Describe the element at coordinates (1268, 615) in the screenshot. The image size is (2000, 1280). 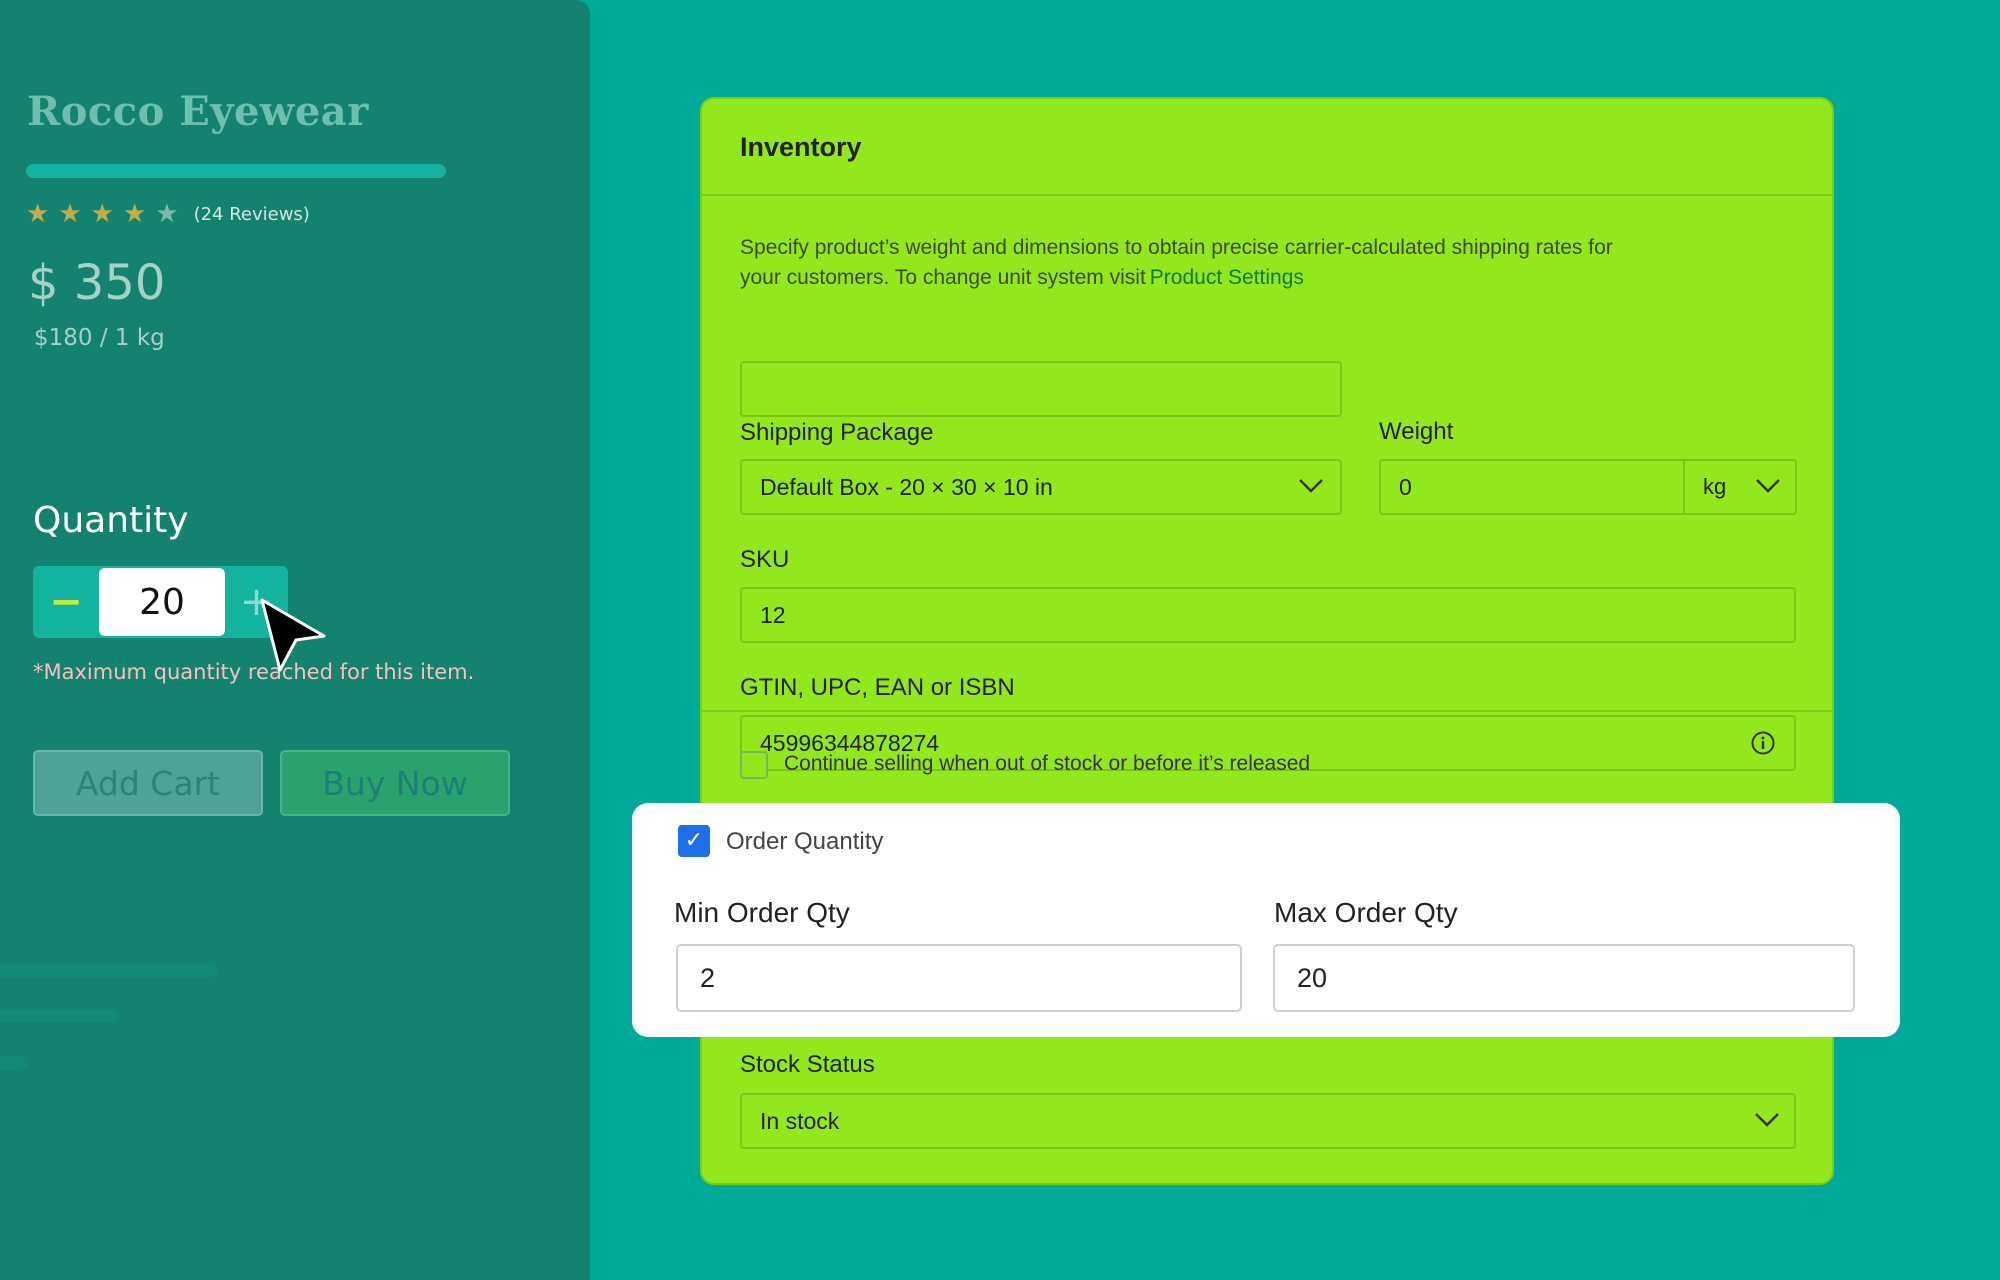
I see `sku-input: 12` at that location.